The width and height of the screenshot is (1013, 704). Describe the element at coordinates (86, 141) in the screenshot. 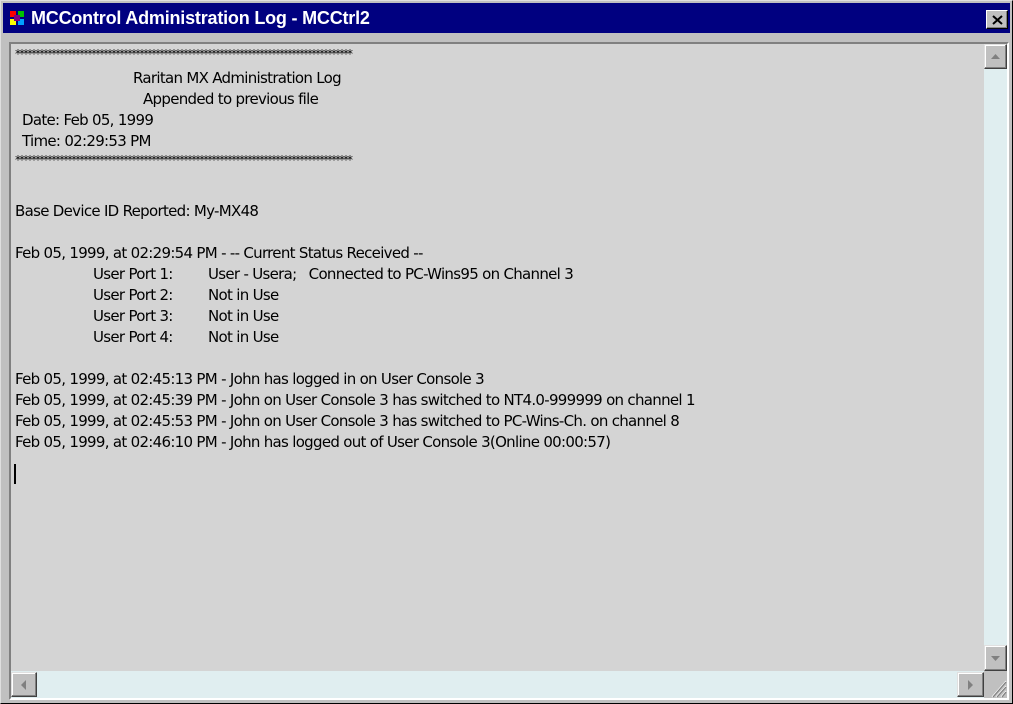

I see `log-time: Time: 02:29:53 PM` at that location.